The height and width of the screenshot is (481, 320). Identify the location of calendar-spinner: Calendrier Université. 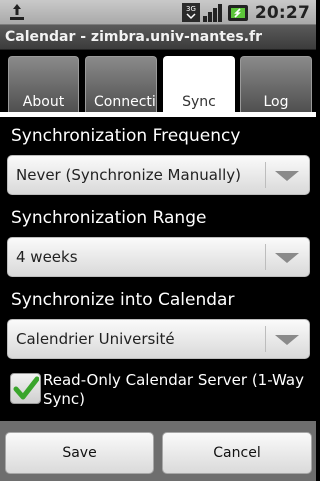
(158, 339).